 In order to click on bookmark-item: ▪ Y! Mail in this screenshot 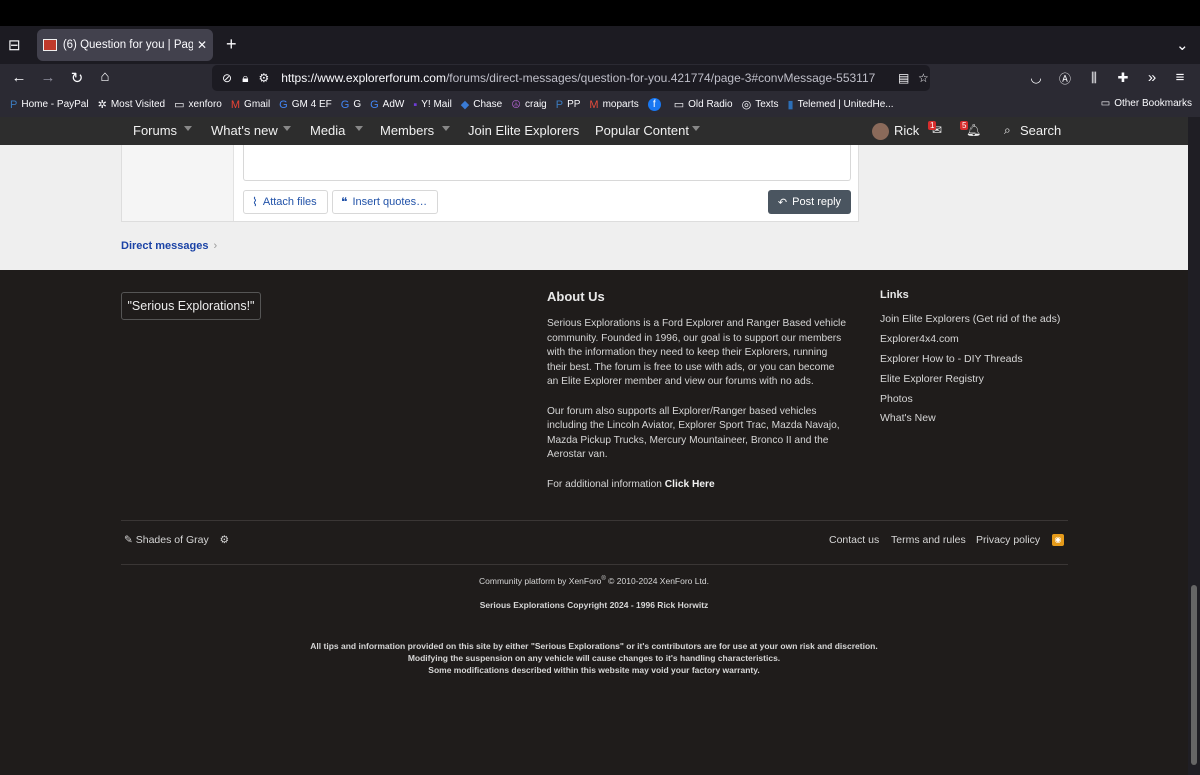, I will do `click(432, 105)`.